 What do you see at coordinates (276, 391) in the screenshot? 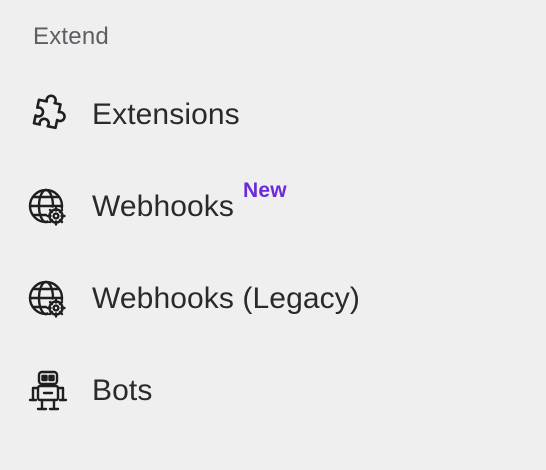
I see `nav-item-bots: Bots` at bounding box center [276, 391].